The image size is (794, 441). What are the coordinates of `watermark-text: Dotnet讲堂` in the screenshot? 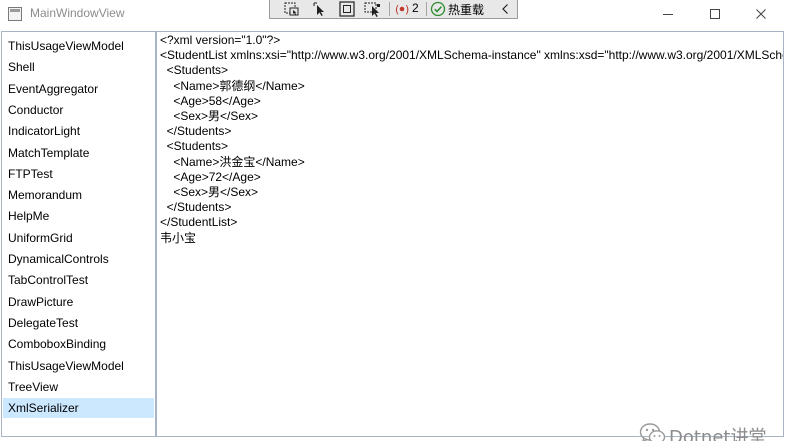 It's located at (718, 434).